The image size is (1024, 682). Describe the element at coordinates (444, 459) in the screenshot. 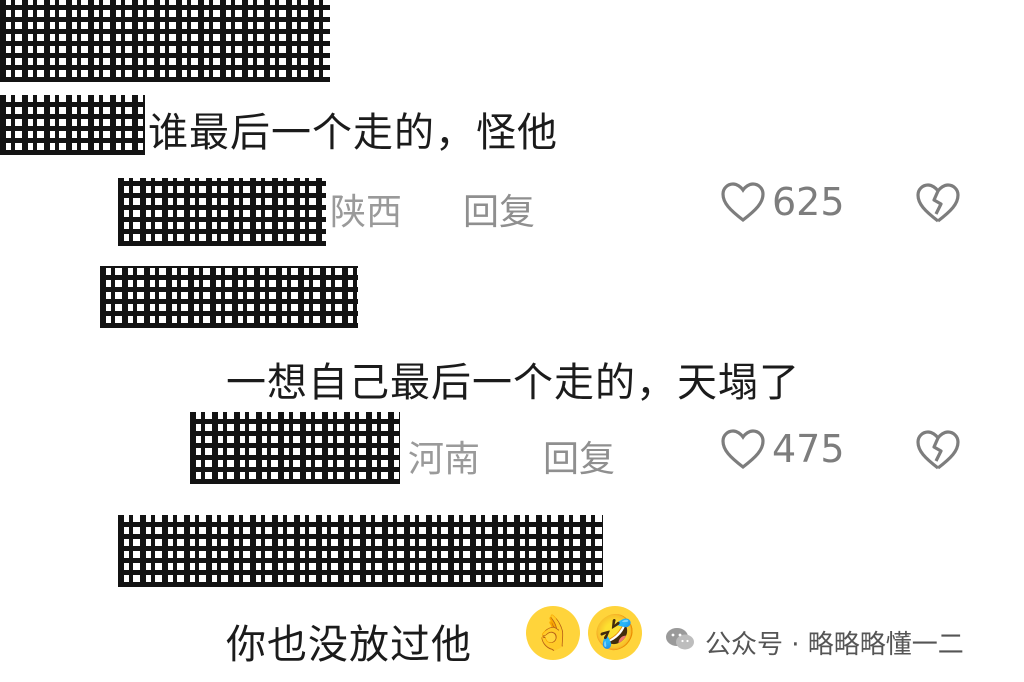

I see `comment-location-2: 河南` at that location.